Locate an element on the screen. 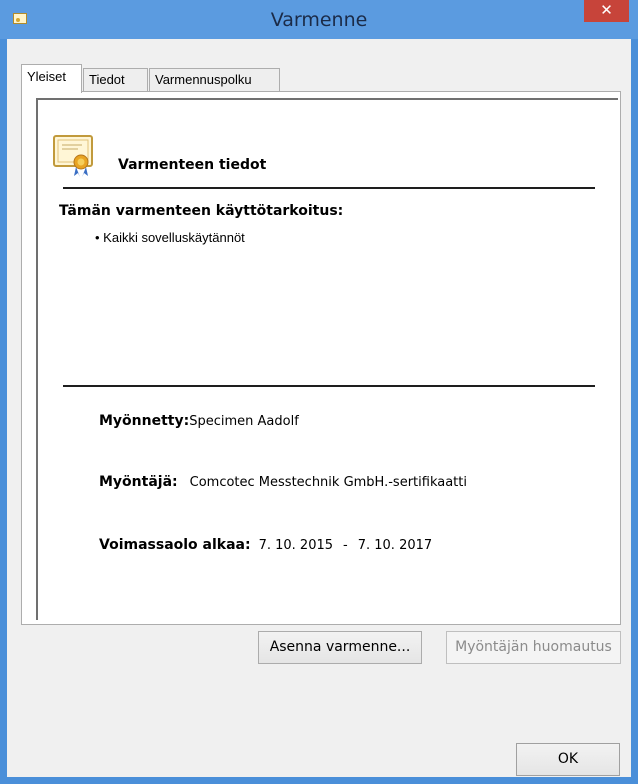 This screenshot has height=784, width=638. tab-details: Tiedot is located at coordinates (115, 80).